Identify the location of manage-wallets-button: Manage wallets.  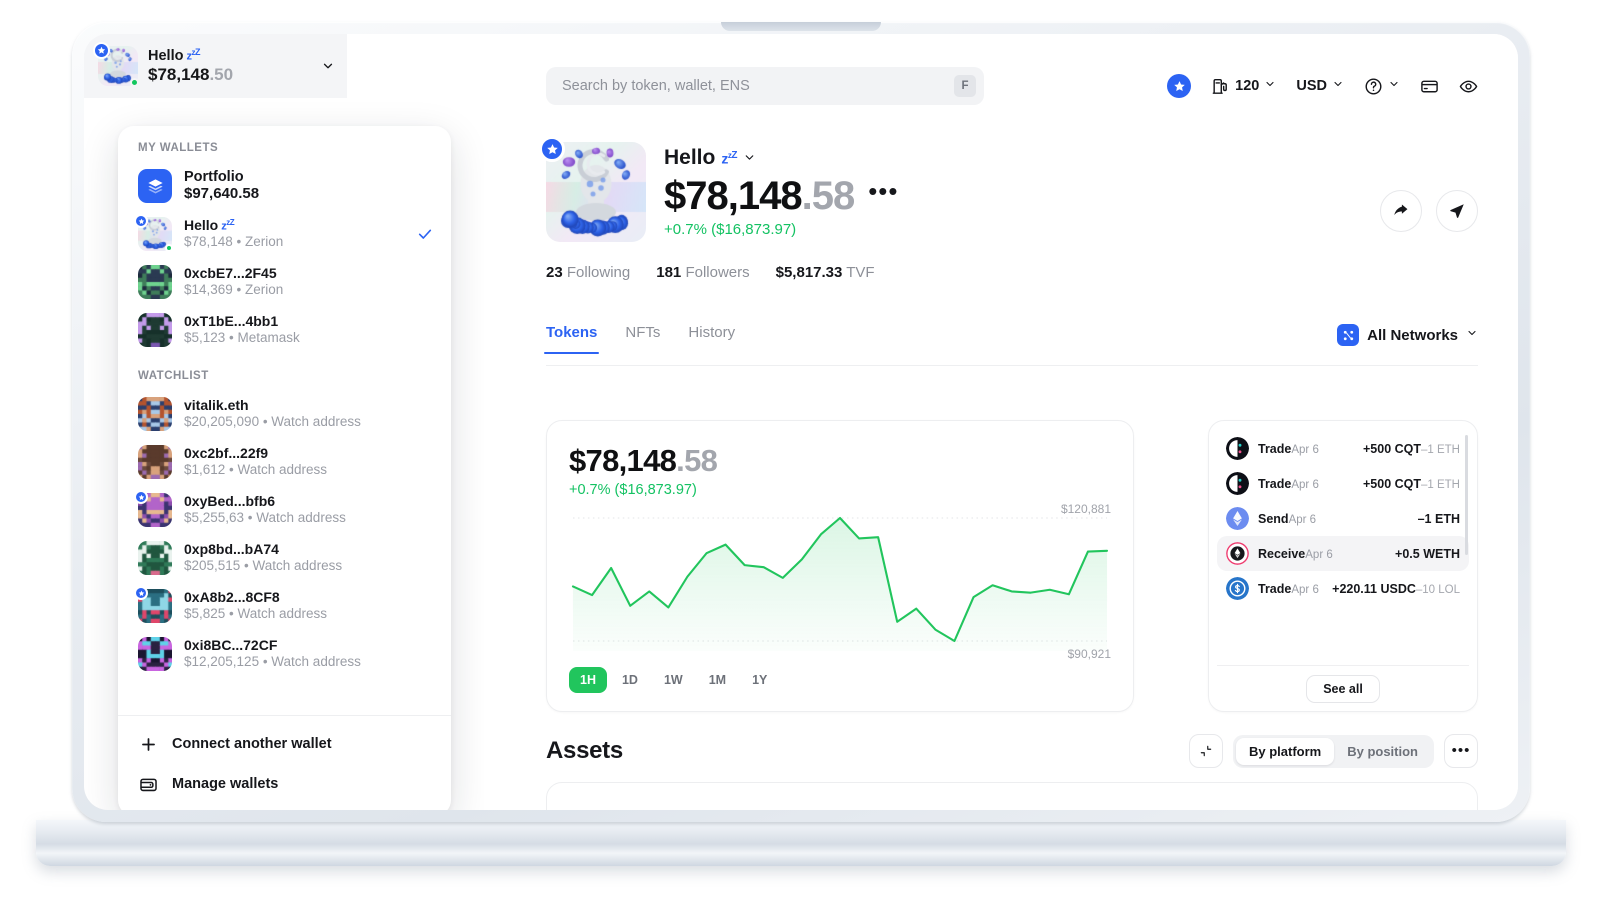
(284, 784).